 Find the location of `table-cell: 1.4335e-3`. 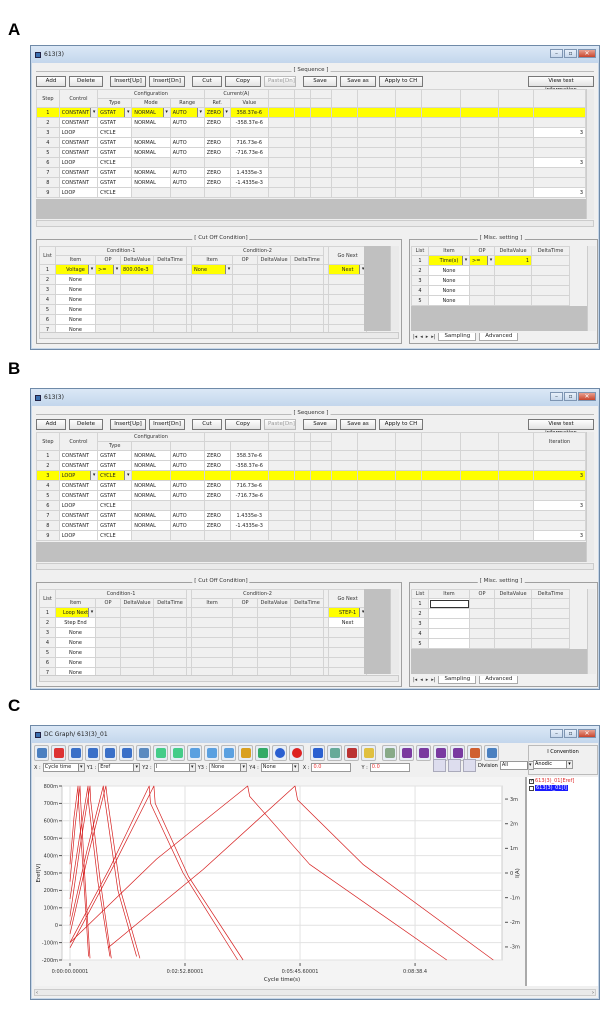

table-cell: 1.4335e-3 is located at coordinates (249, 515).